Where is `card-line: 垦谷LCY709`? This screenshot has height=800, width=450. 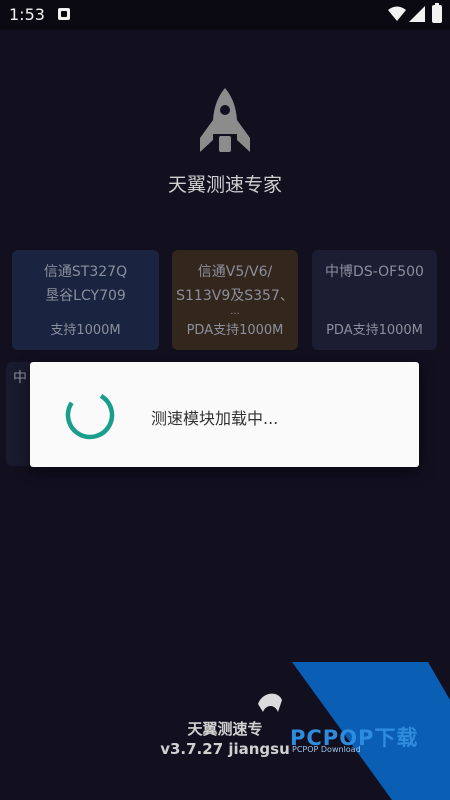
card-line: 垦谷LCY709 is located at coordinates (85, 296).